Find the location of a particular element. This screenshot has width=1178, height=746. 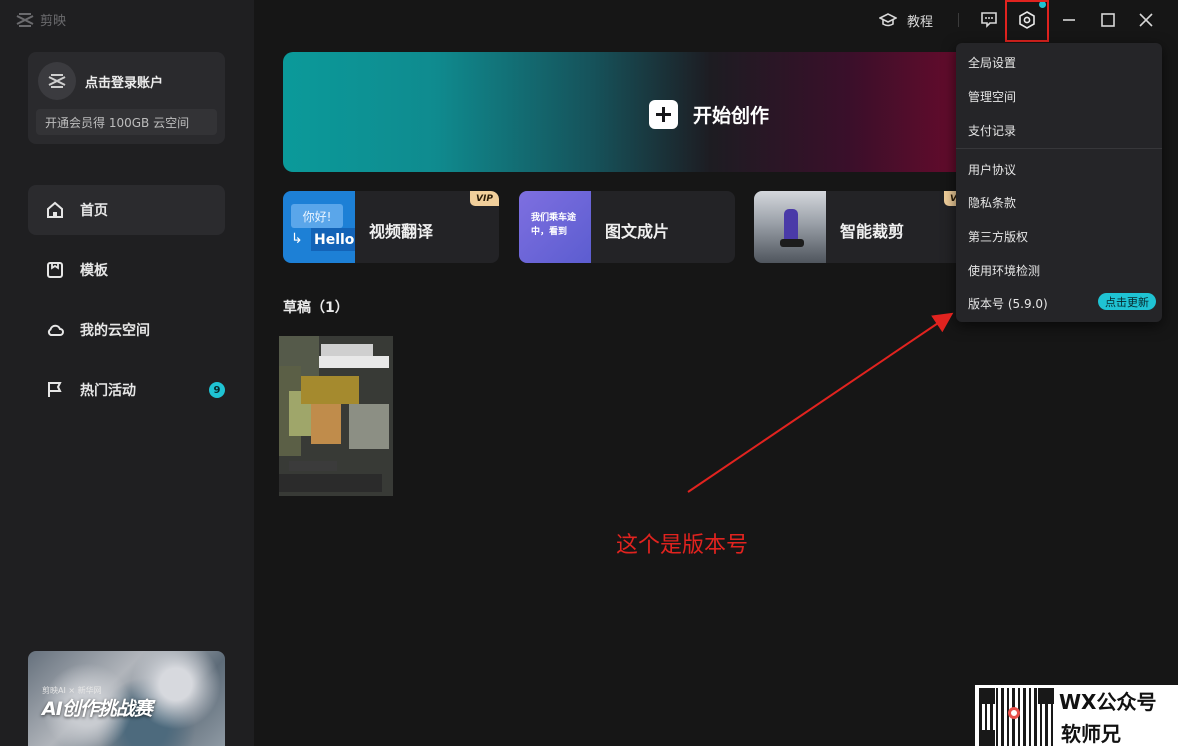

menu-separator is located at coordinates (1059, 148).